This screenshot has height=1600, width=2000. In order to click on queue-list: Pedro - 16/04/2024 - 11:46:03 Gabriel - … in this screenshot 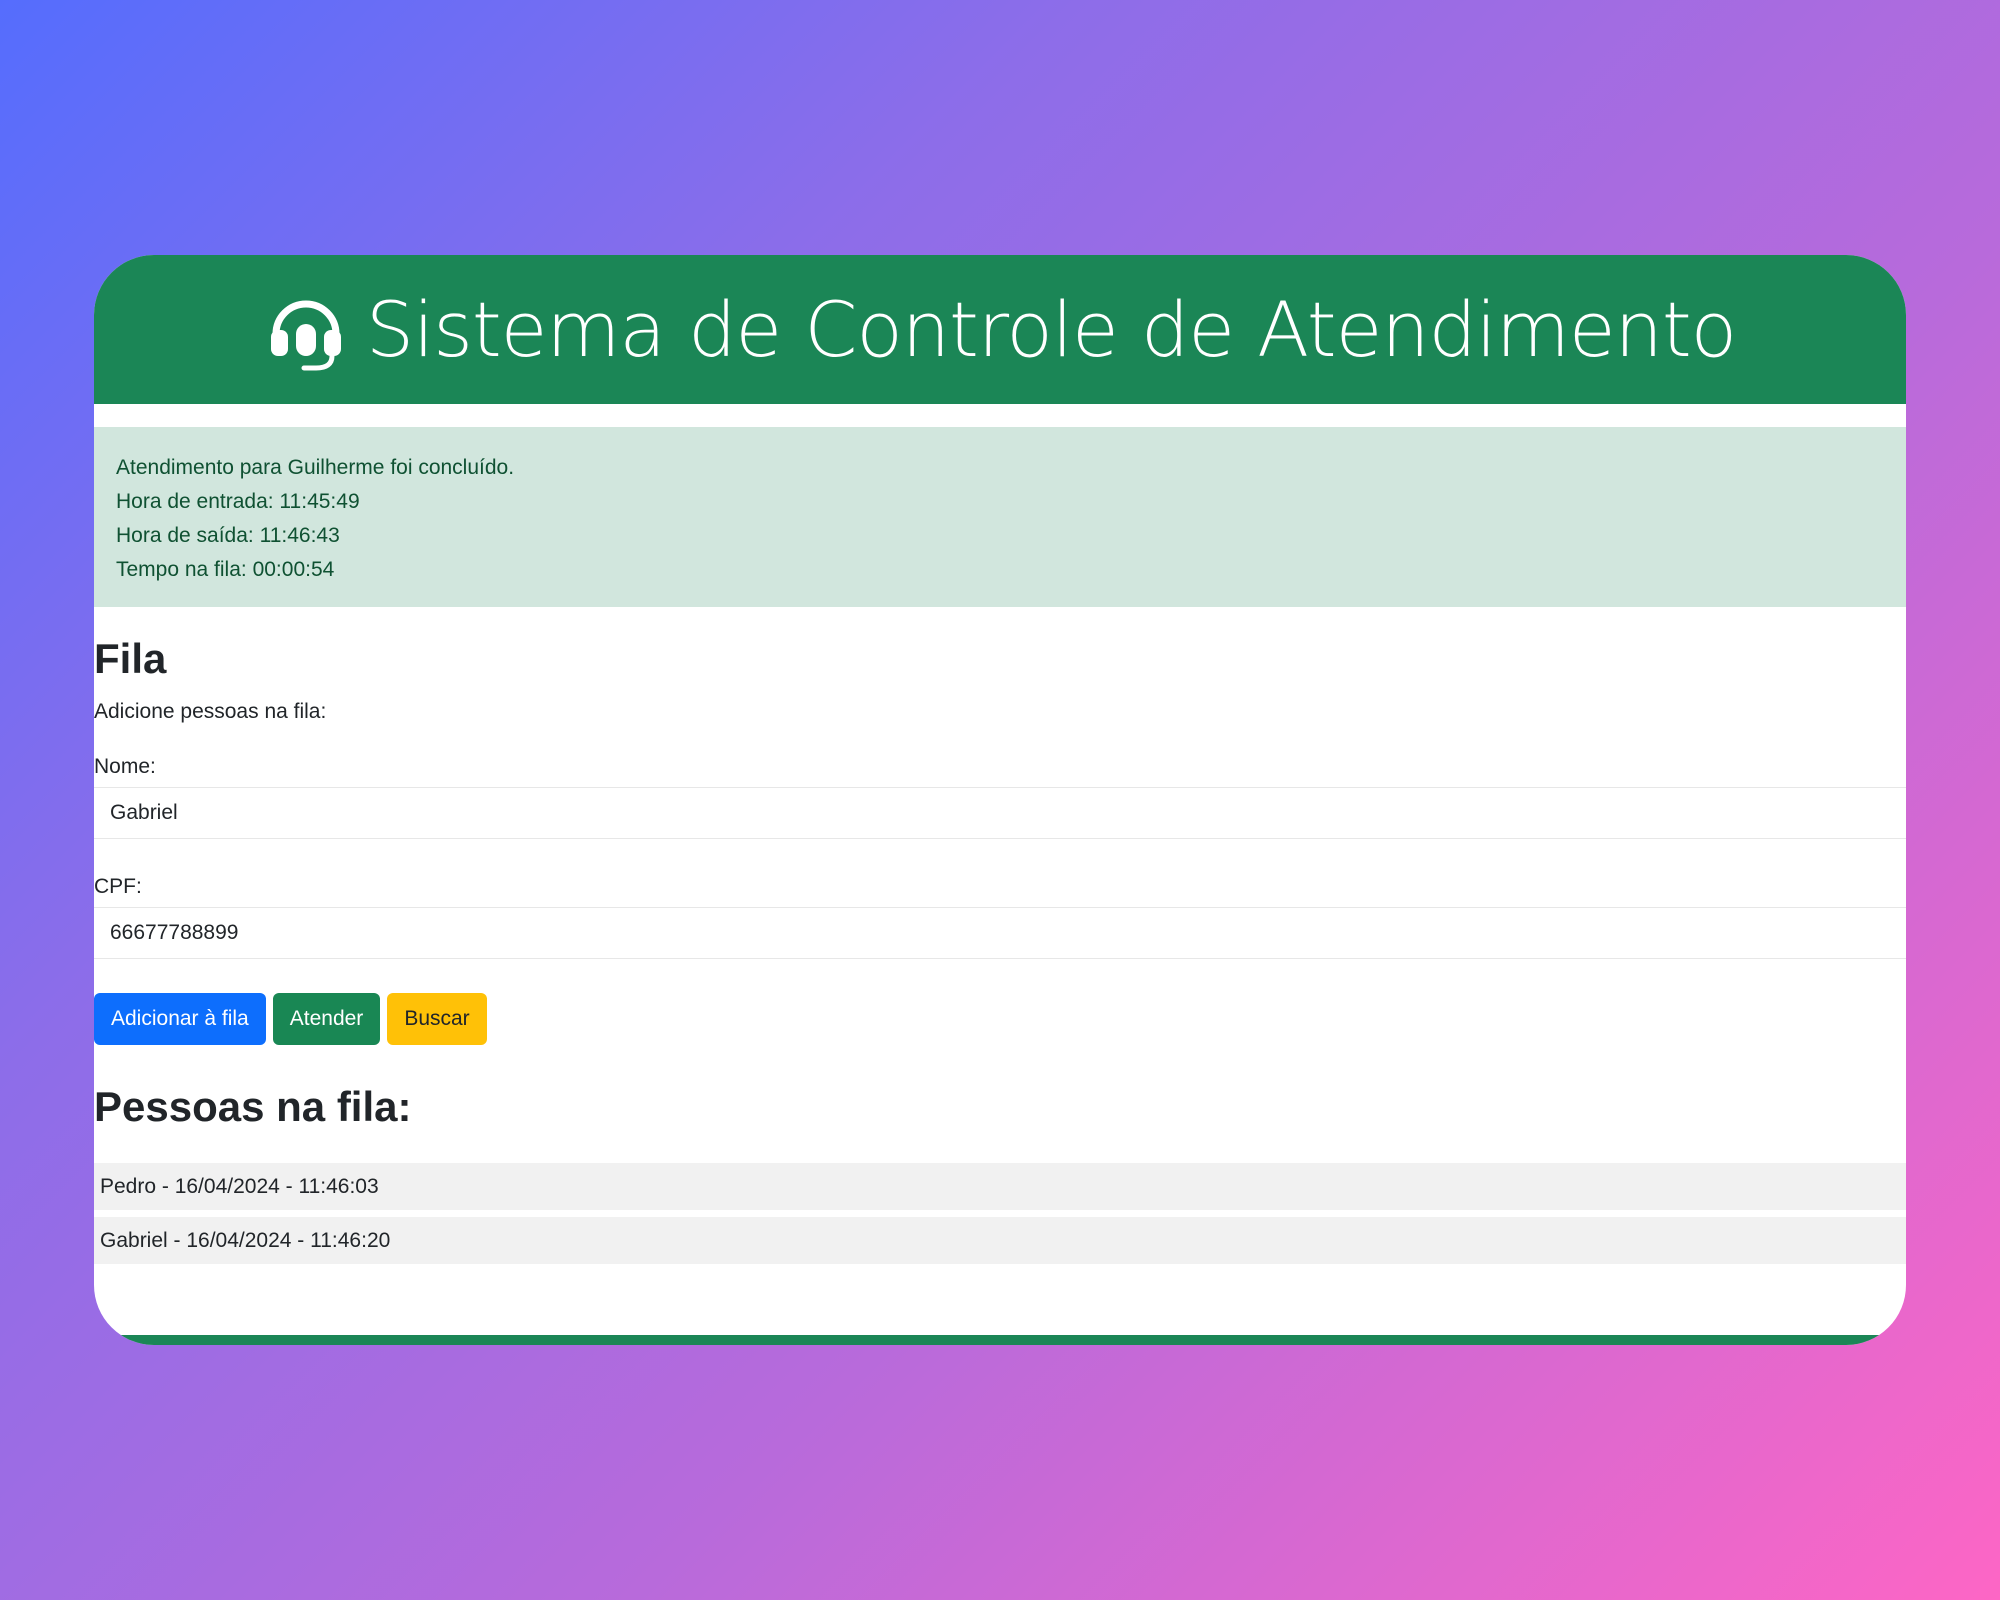, I will do `click(1000, 1217)`.